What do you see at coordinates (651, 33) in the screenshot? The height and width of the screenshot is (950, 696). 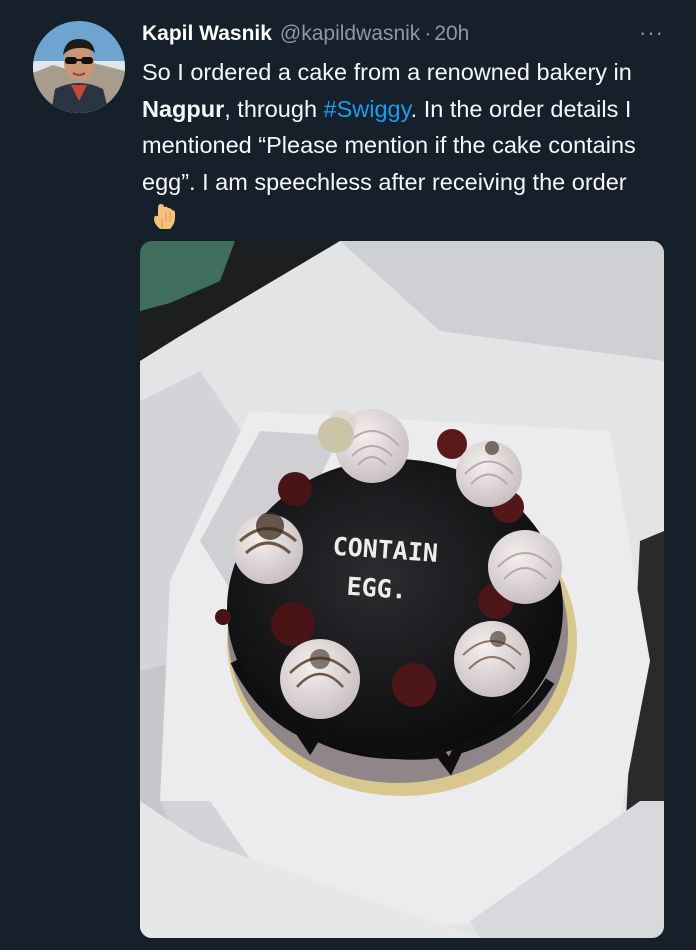 I see `more-options-icon: ···` at bounding box center [651, 33].